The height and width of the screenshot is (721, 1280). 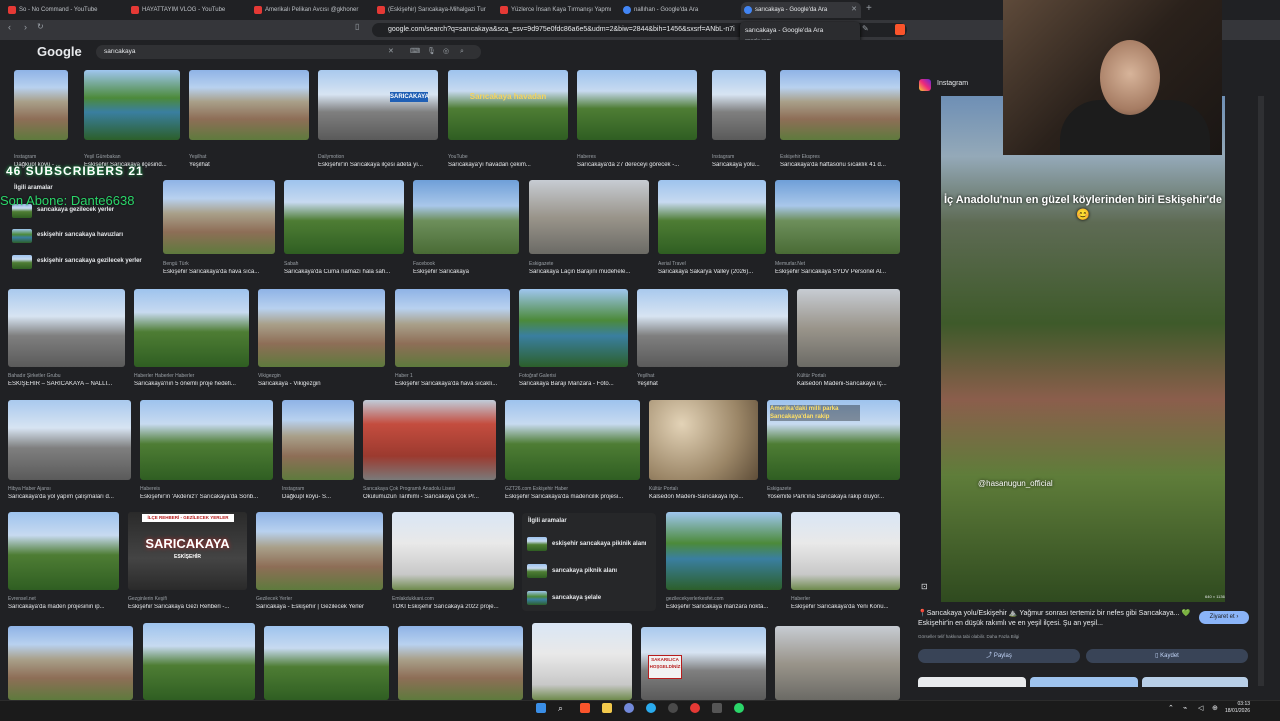 What do you see at coordinates (1224, 617) in the screenshot?
I see `visit-button: Ziyaret et ›` at bounding box center [1224, 617].